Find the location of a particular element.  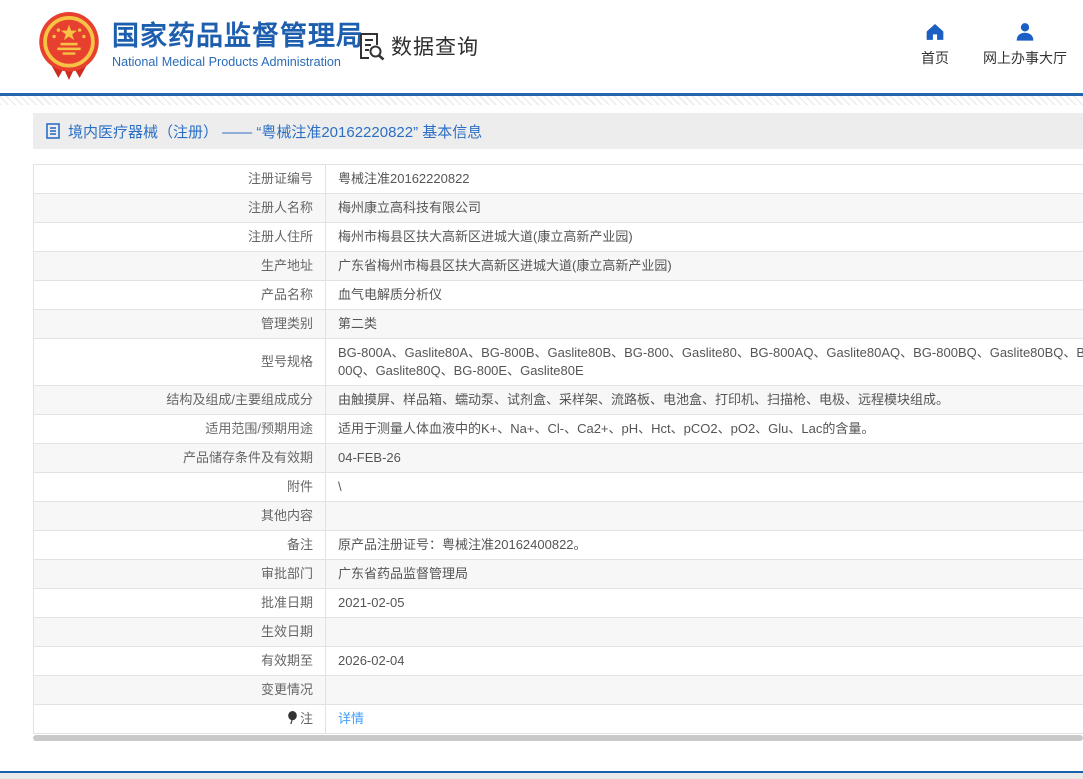

breadcrumb-text: 境内医疗器械（注册） —— “粤械注准20162220822” 基本信息 is located at coordinates (275, 132).